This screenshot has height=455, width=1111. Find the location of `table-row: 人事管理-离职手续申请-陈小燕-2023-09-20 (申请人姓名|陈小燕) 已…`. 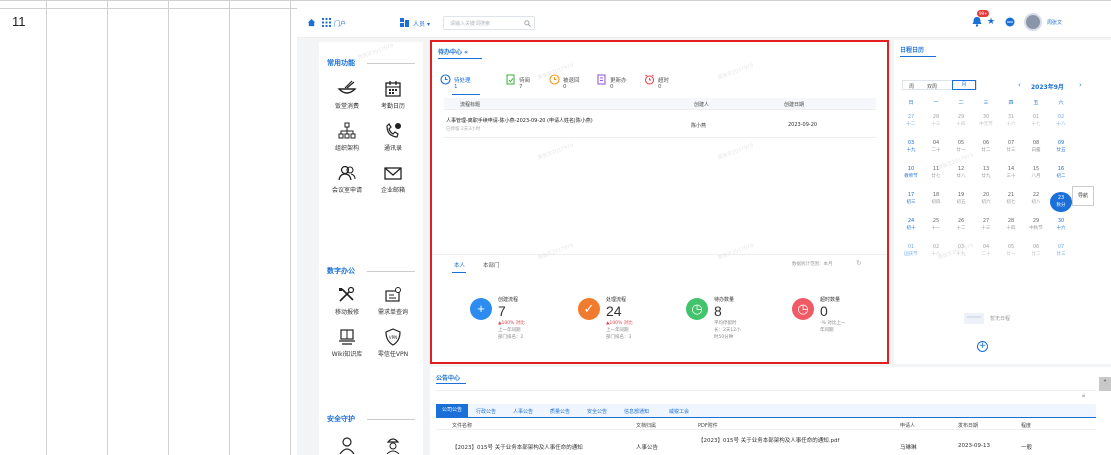

table-row: 人事管理-离职手续申请-陈小燕-2023-09-20 (申请人姓名|陈小燕) 已… is located at coordinates (660, 125).